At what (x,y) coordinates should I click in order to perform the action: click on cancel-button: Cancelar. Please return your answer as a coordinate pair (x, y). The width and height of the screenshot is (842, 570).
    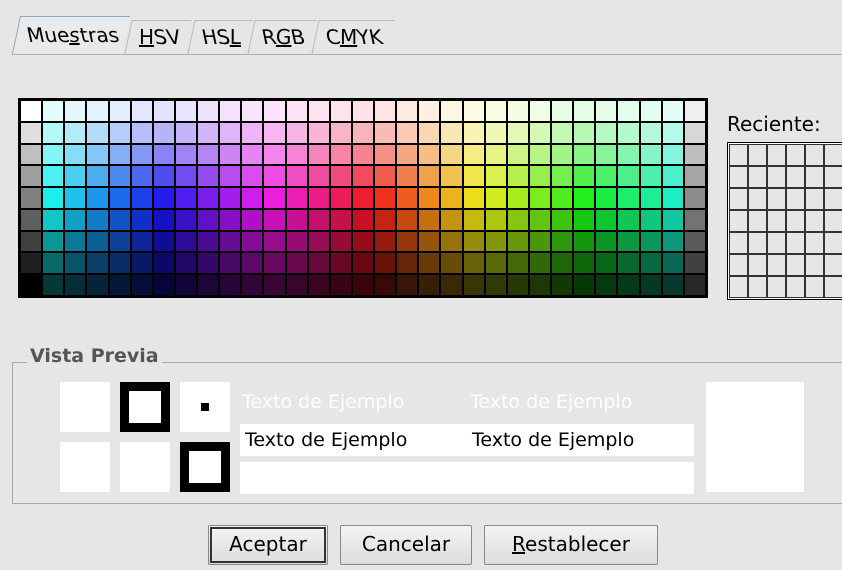
    Looking at the image, I should click on (406, 545).